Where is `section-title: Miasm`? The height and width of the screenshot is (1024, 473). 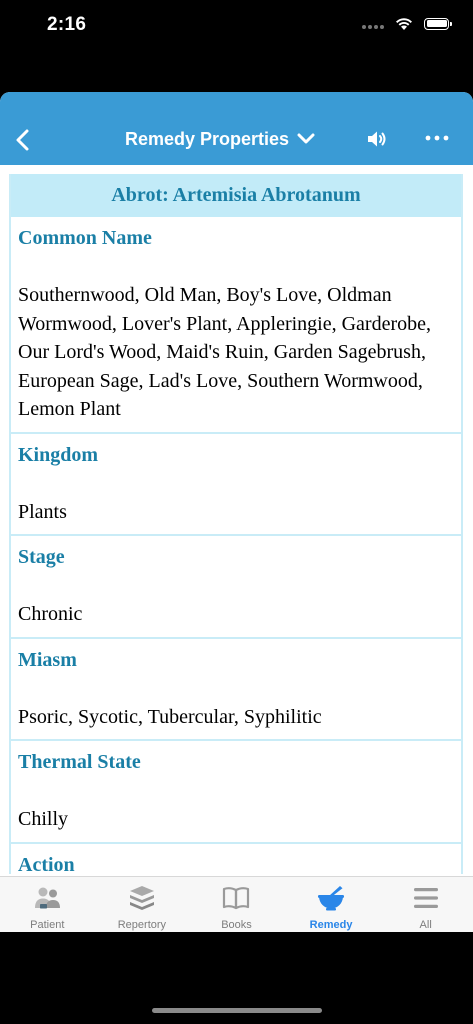 section-title: Miasm is located at coordinates (47, 659).